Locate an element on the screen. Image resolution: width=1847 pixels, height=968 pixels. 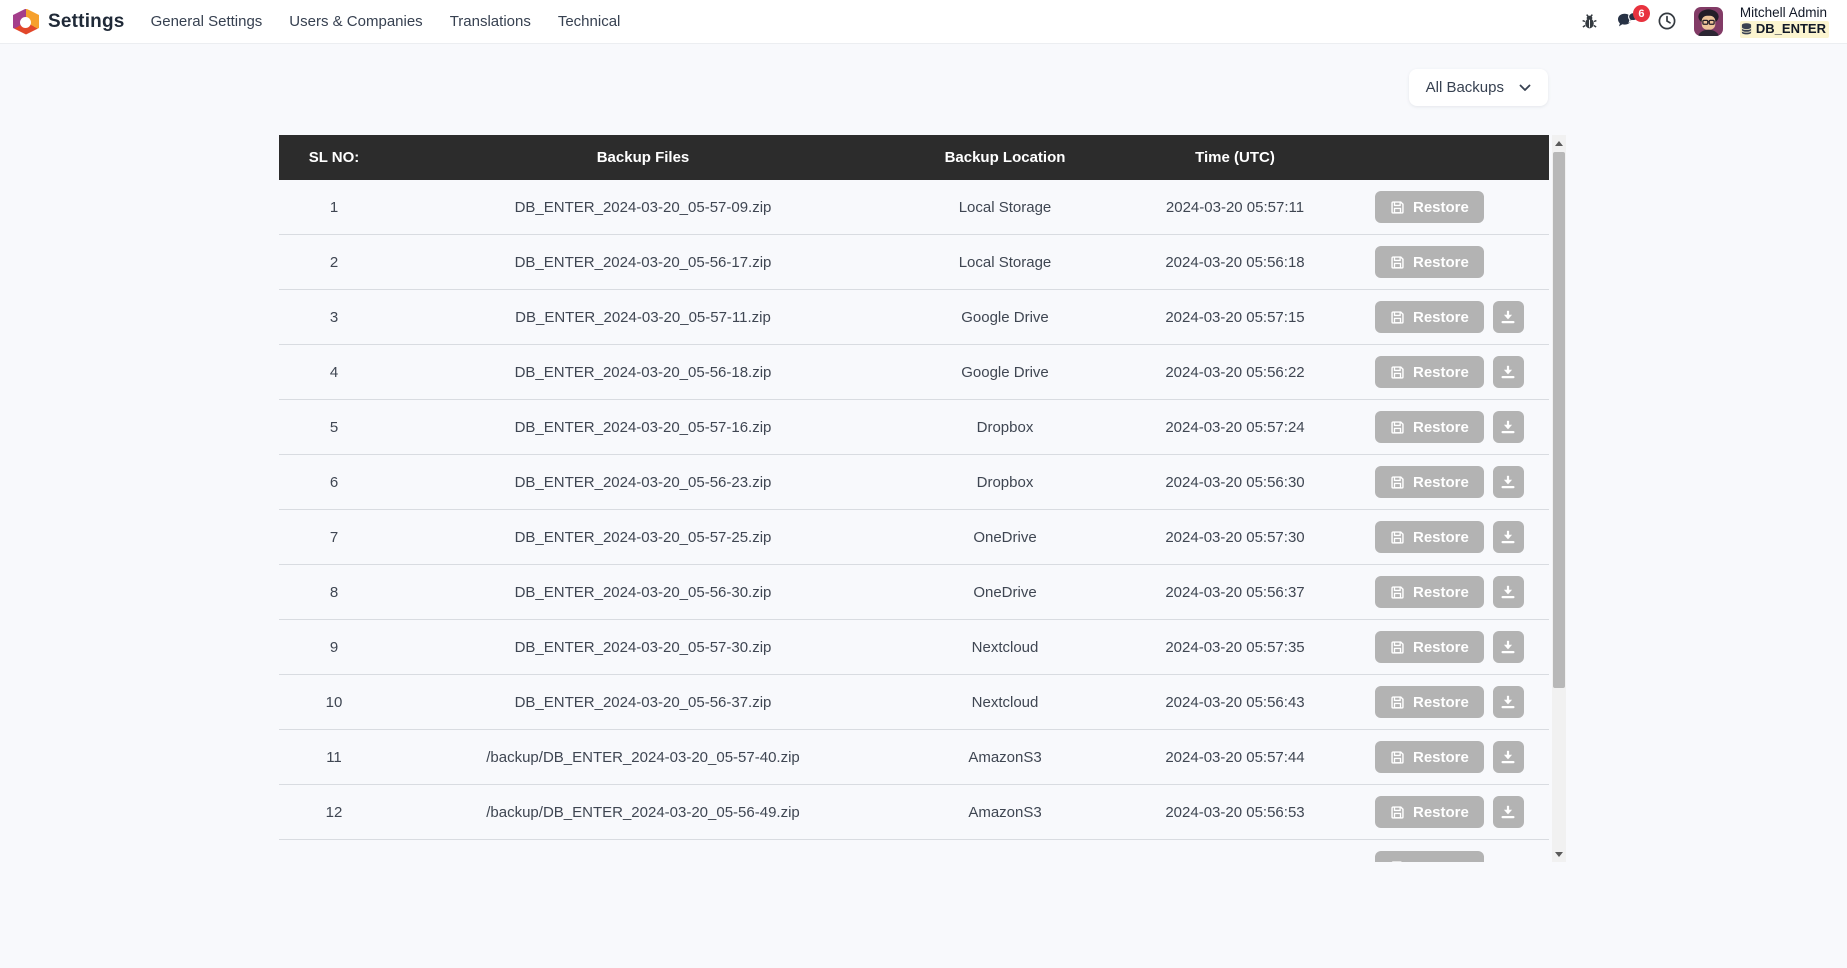
scrollbar-up-arrow is located at coordinates (1559, 143).